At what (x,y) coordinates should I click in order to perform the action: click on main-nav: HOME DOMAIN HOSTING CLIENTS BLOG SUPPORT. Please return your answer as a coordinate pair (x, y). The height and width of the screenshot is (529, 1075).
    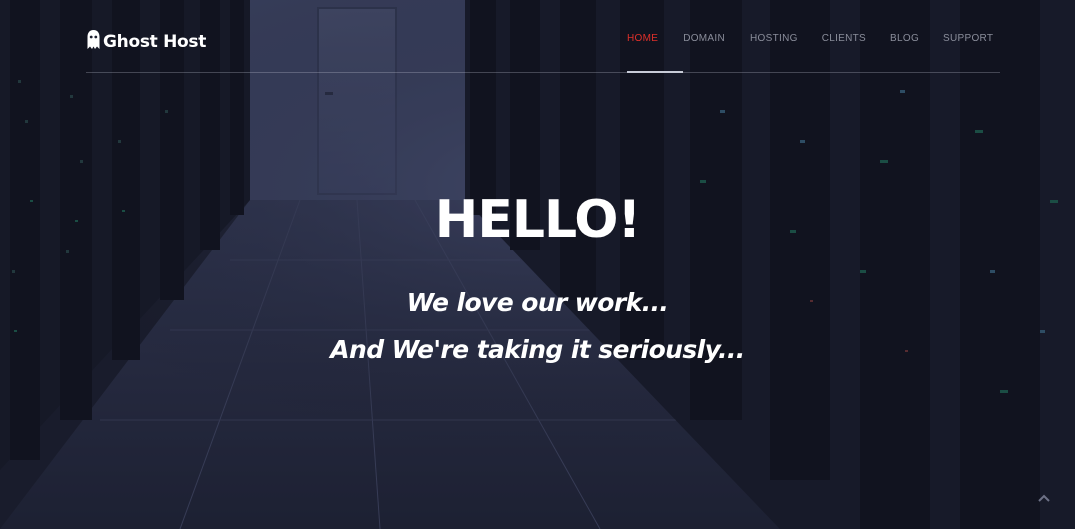
    Looking at the image, I should click on (810, 38).